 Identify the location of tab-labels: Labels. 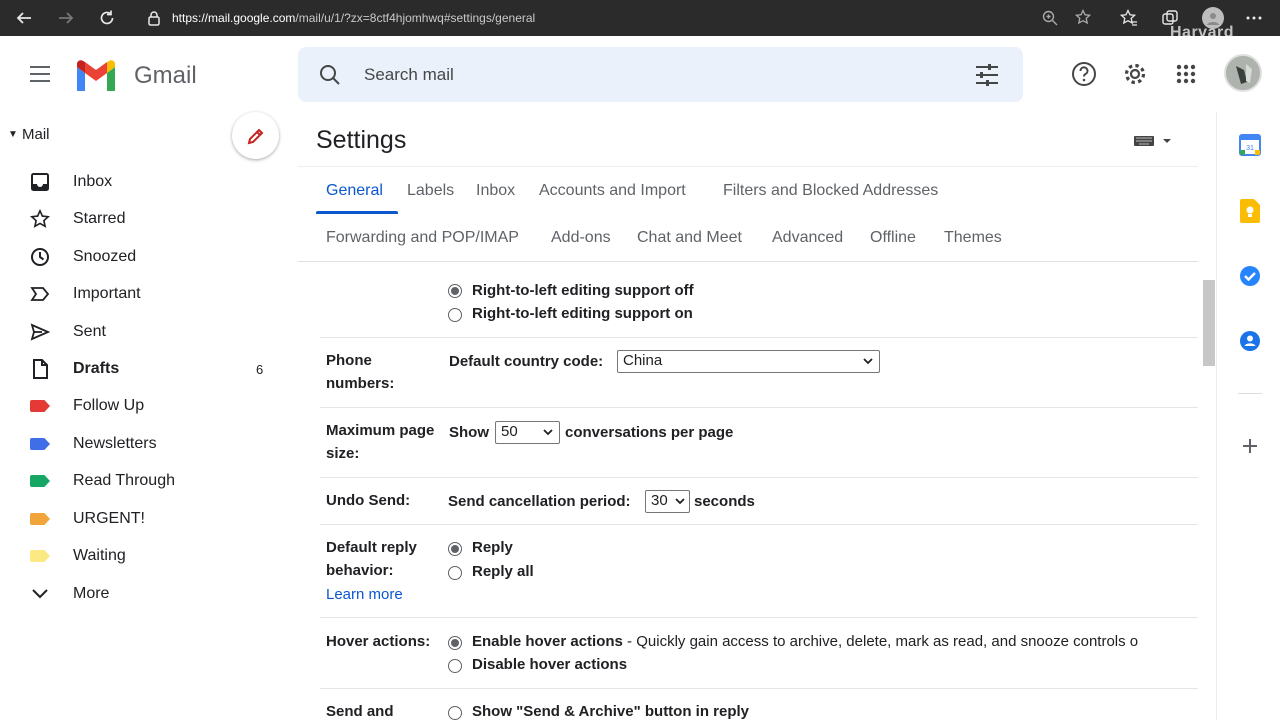
(430, 191).